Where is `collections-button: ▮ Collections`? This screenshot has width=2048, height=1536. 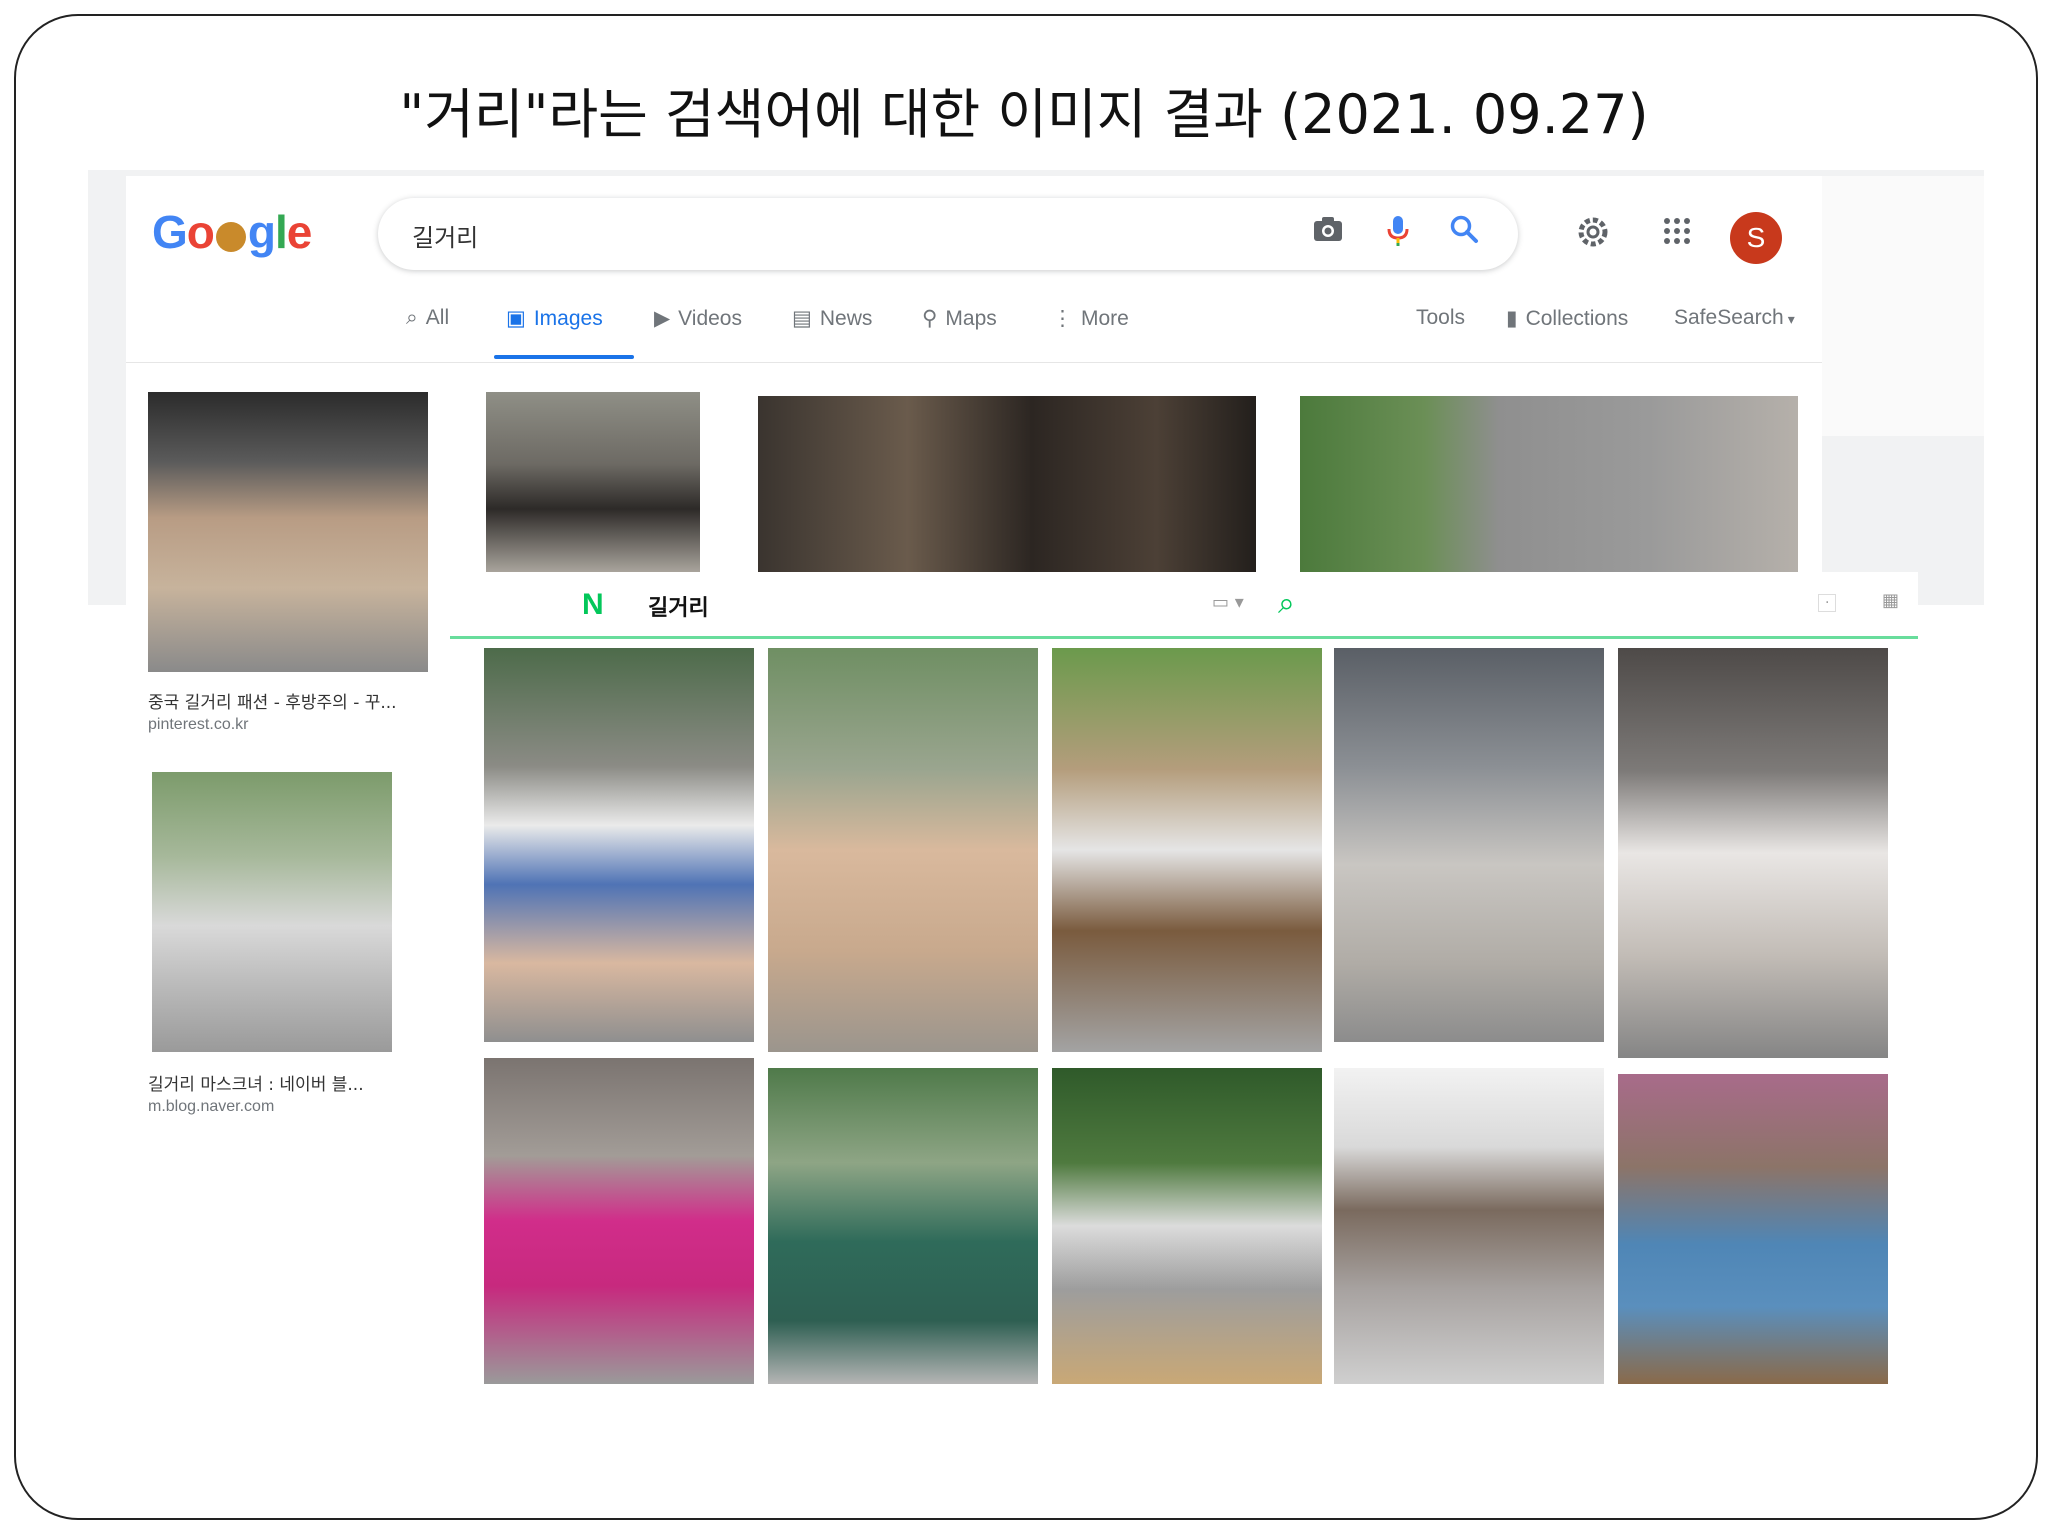
collections-button: ▮ Collections is located at coordinates (1567, 318).